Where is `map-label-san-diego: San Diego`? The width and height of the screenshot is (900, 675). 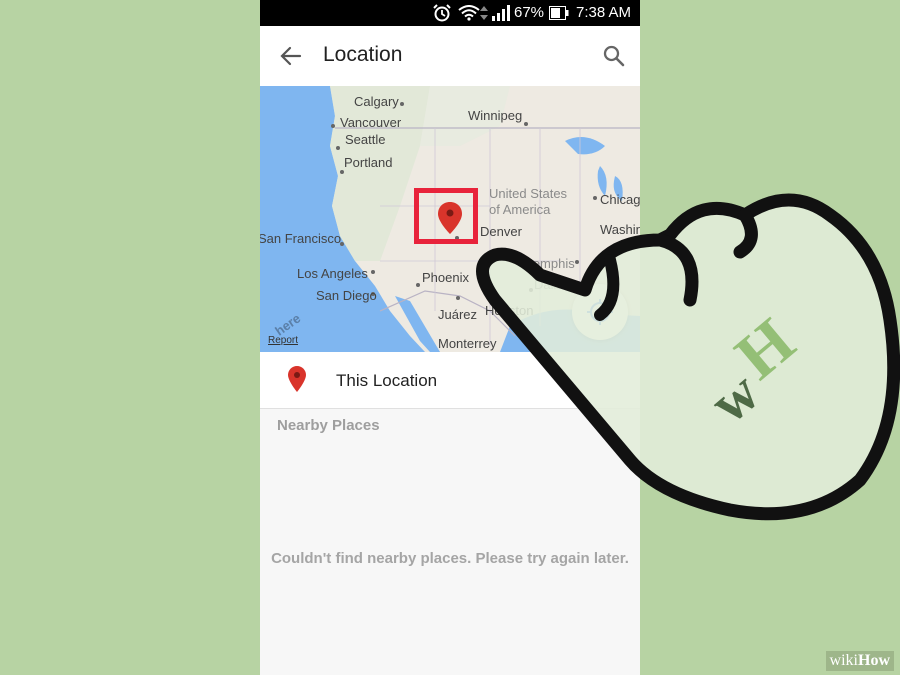
map-label-san-diego: San Diego is located at coordinates (346, 295).